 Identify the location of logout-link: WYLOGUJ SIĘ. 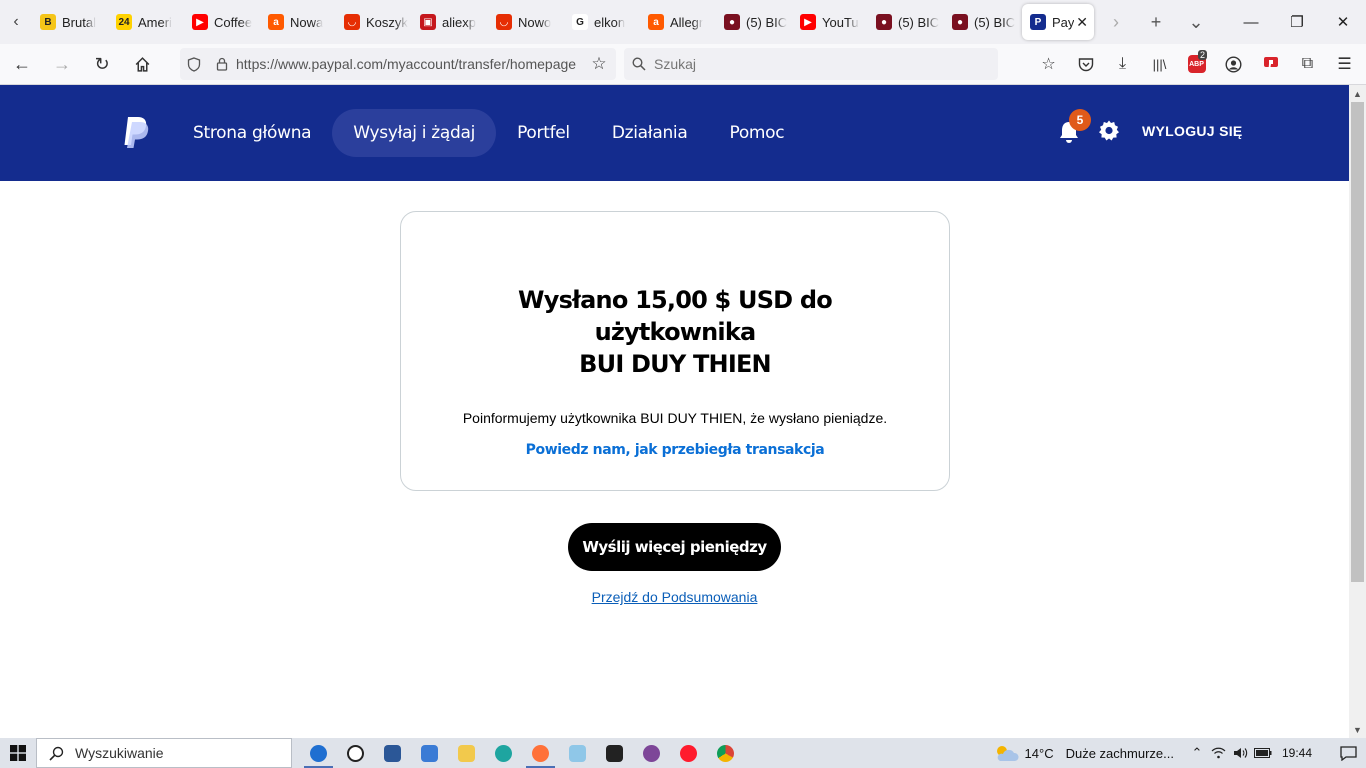
(1192, 131).